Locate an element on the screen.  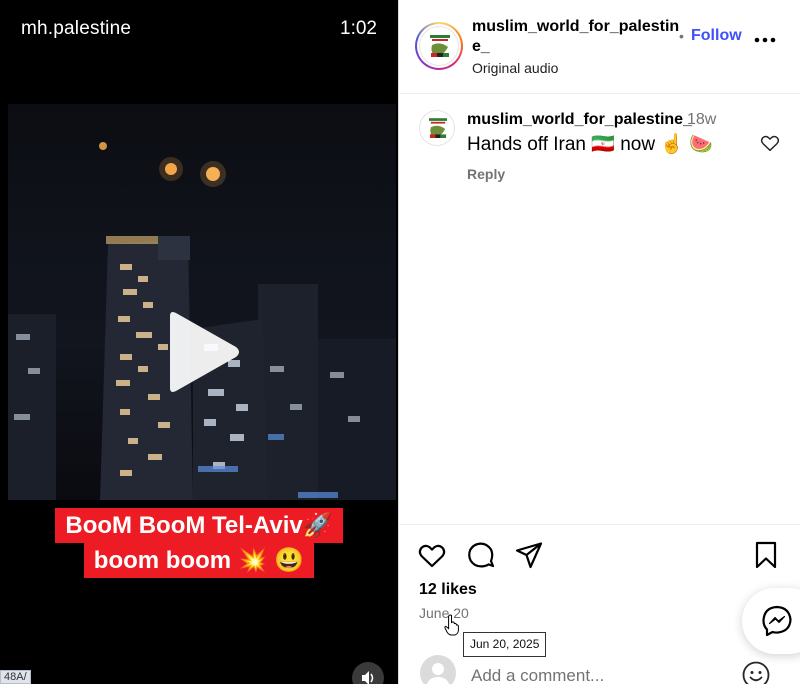
comment-avatar is located at coordinates (437, 128).